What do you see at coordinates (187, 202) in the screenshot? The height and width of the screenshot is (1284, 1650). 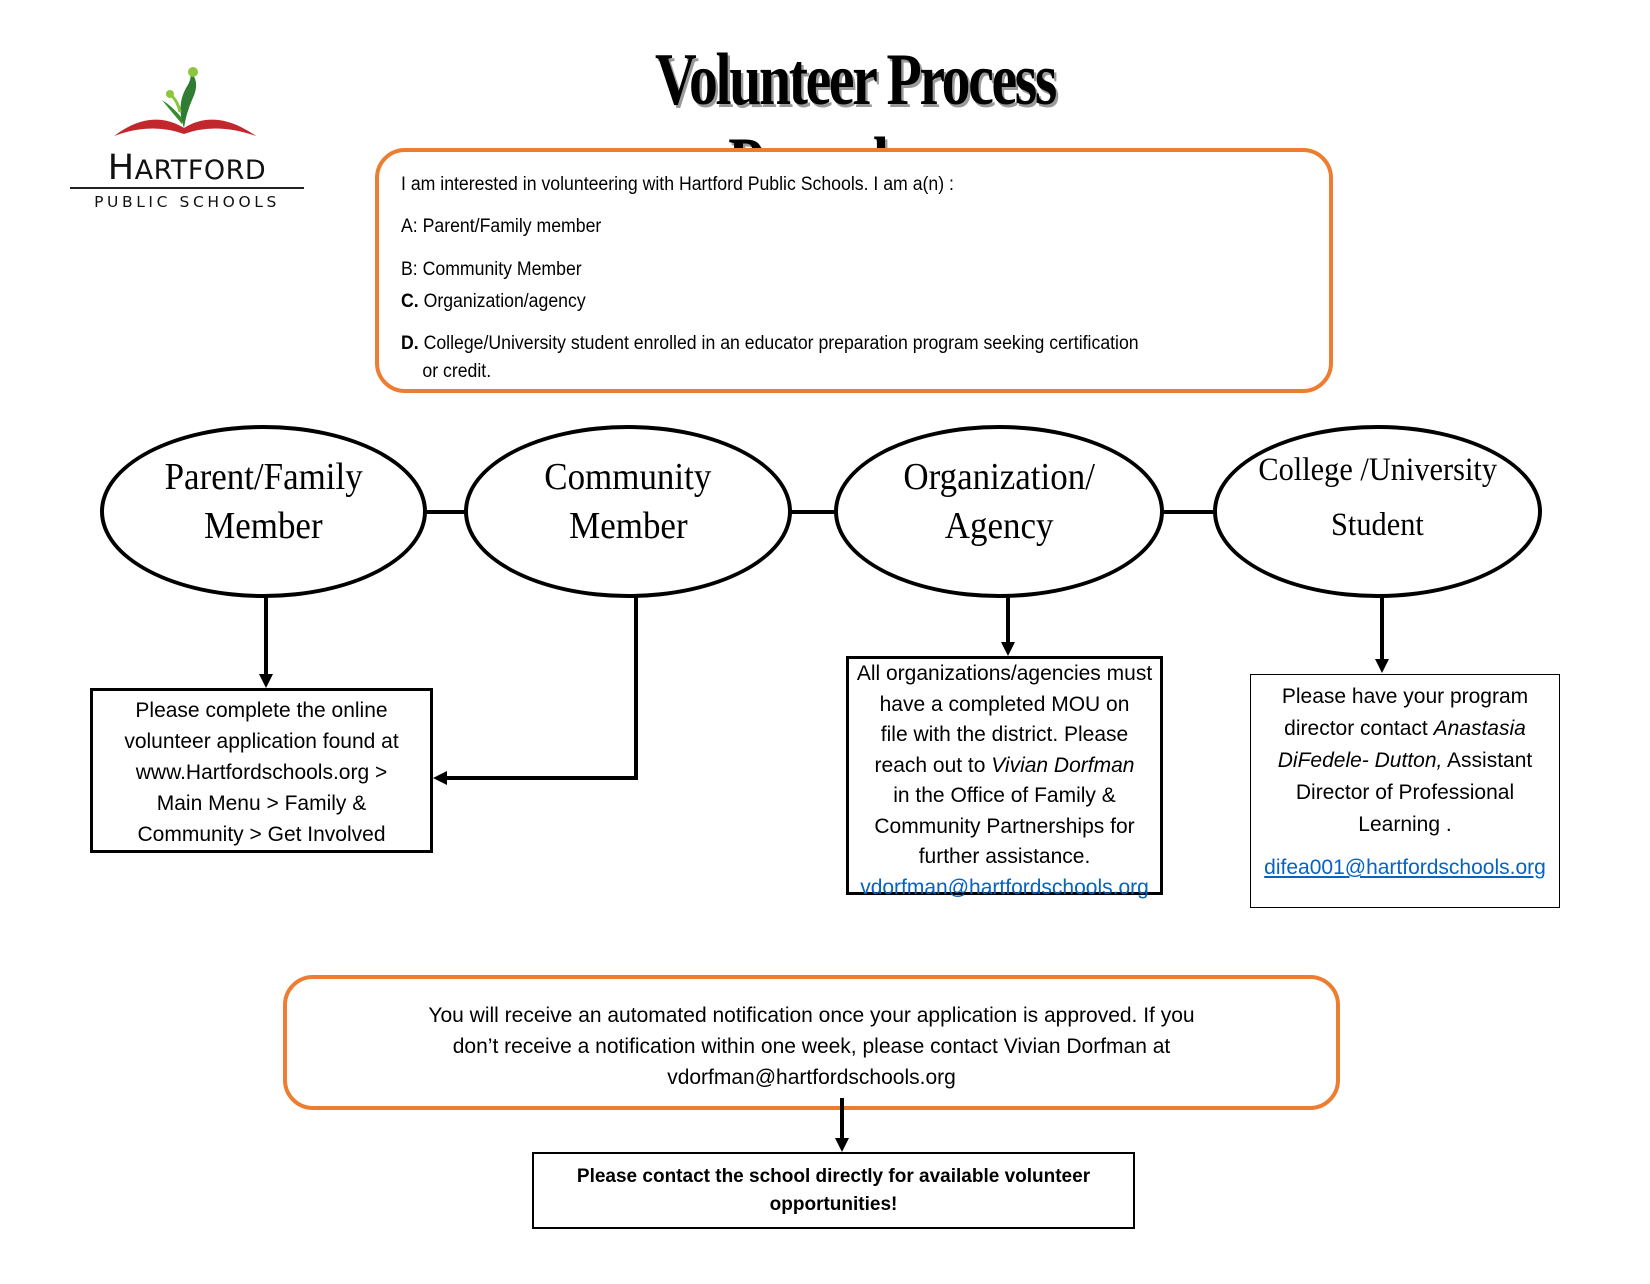 I see `logo-subtitle: PUBLIC SCHOOLS` at bounding box center [187, 202].